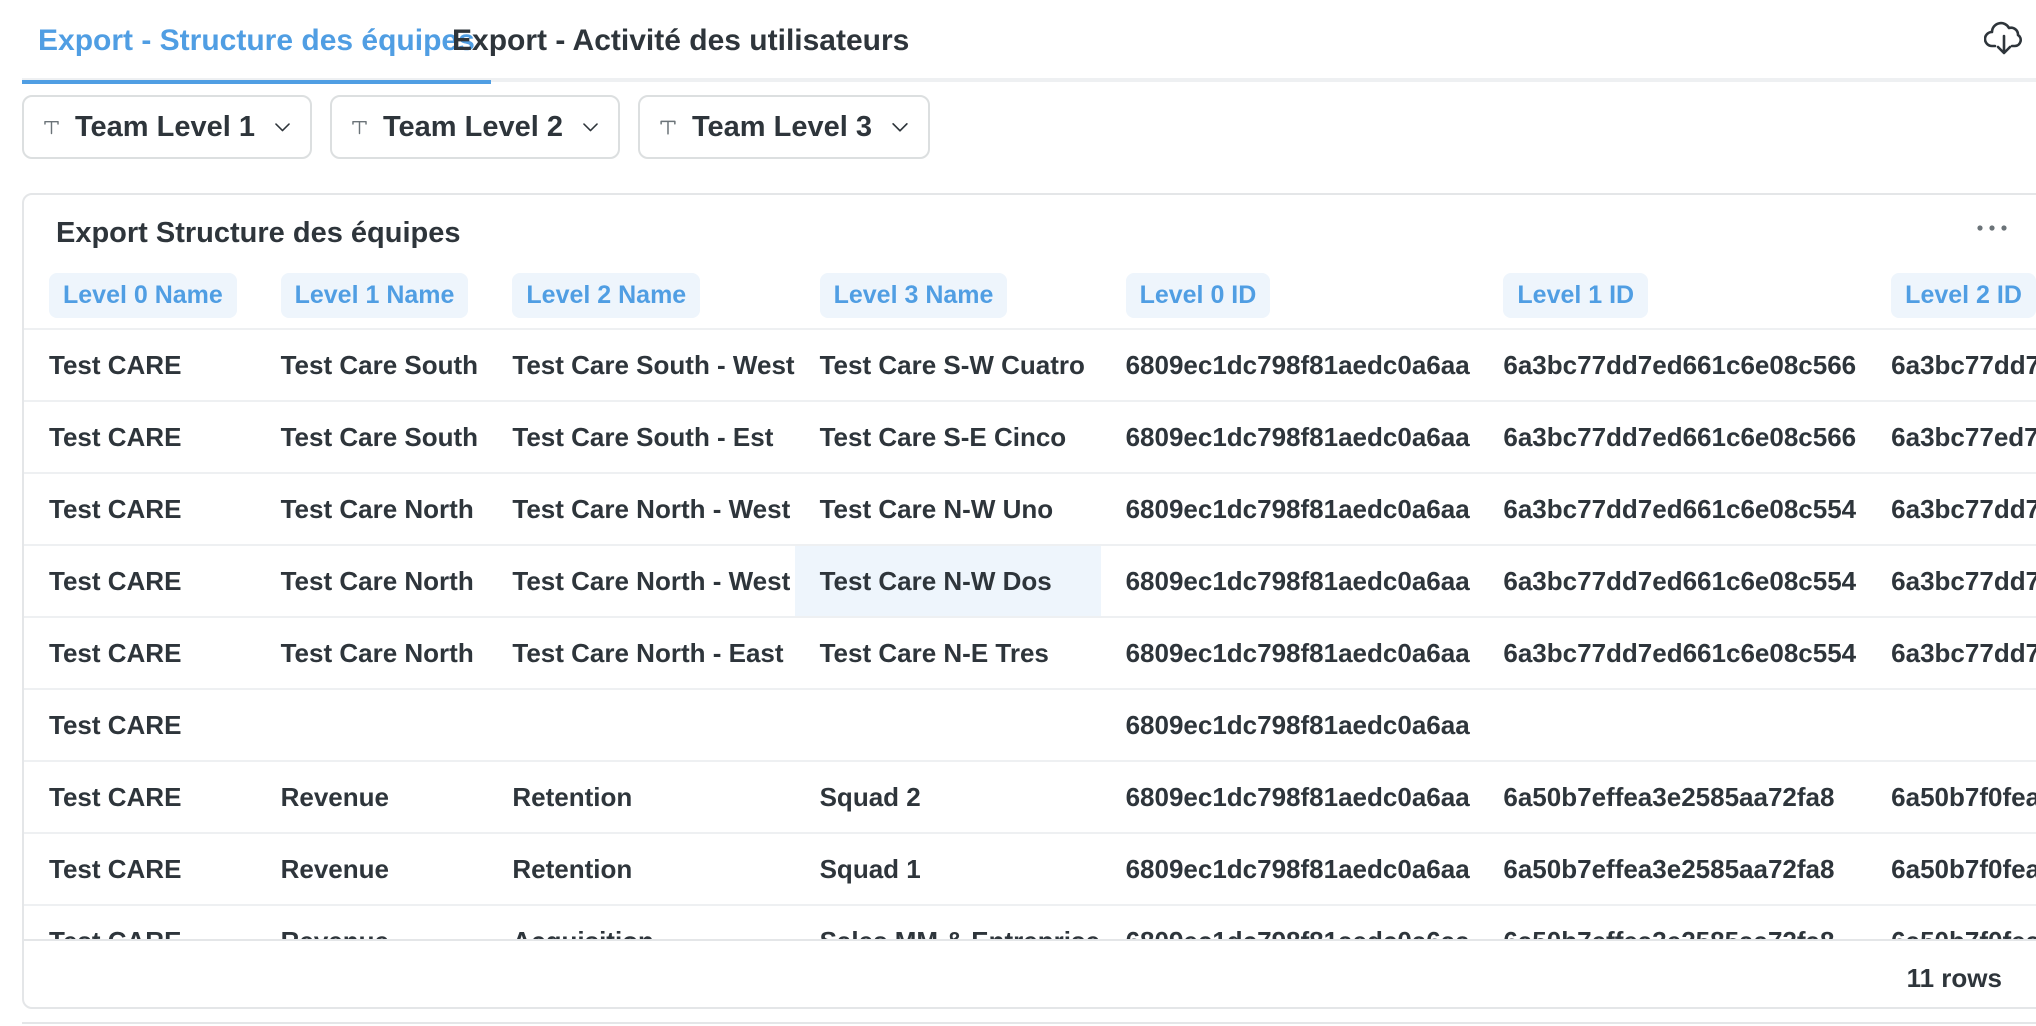 The image size is (2036, 1026). I want to click on column-header: Level 2 ID, so click(1963, 295).